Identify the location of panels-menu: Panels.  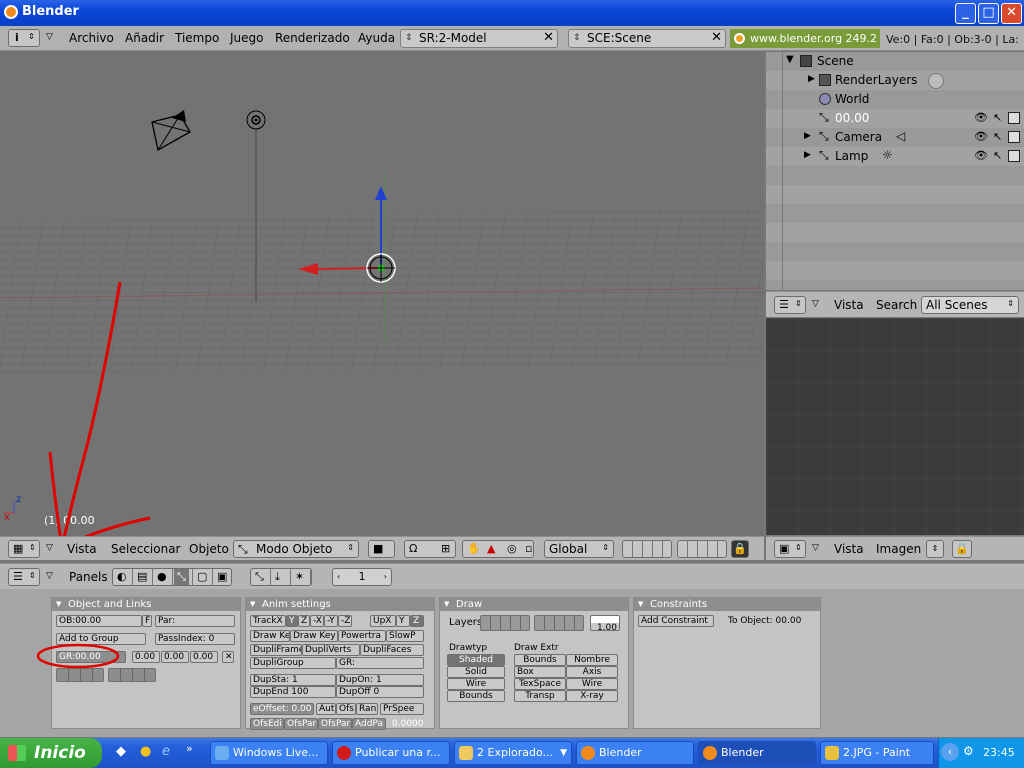
(88, 577).